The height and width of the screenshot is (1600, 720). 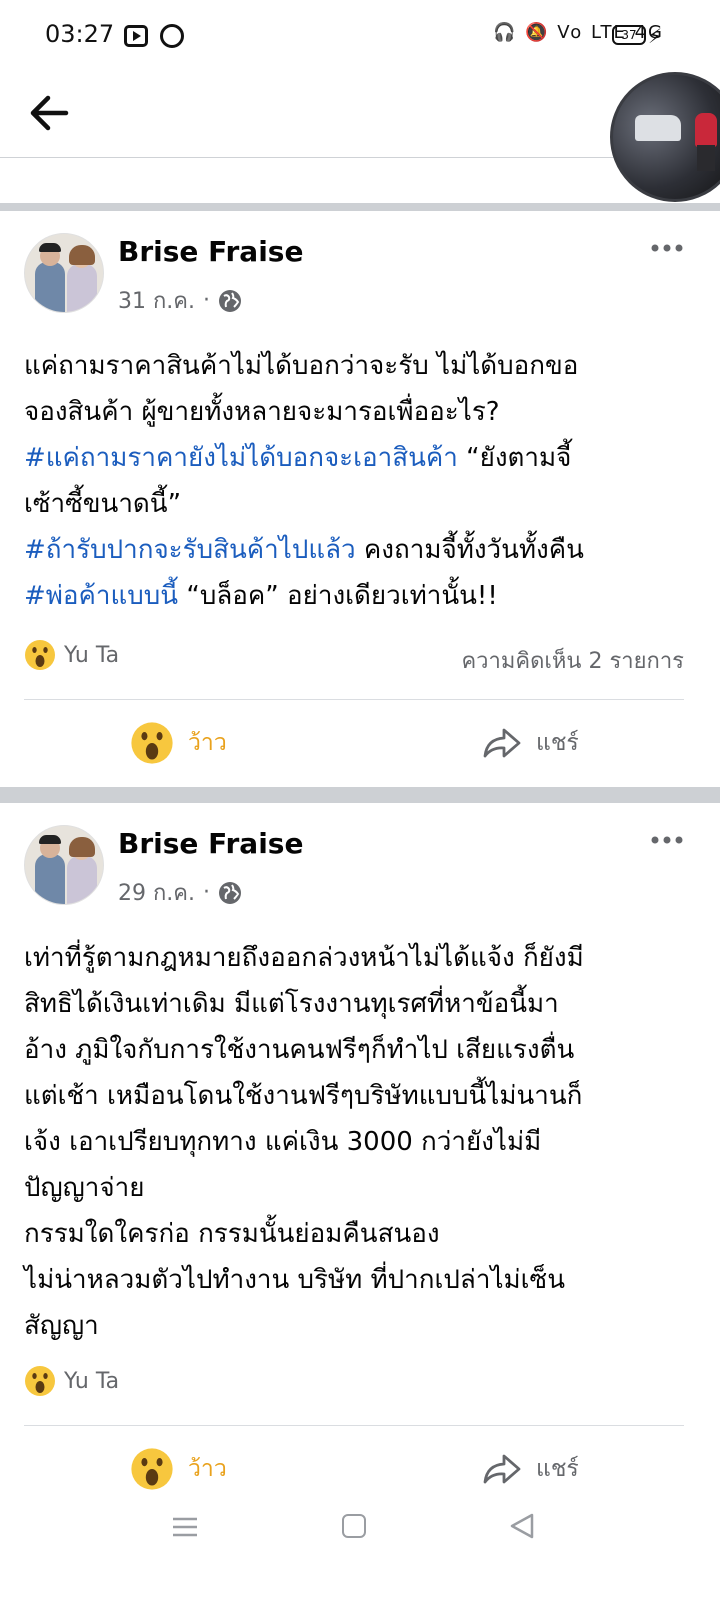 What do you see at coordinates (101, 596) in the screenshot?
I see `hashtag-link: #พ่อค้าแบบนี้` at bounding box center [101, 596].